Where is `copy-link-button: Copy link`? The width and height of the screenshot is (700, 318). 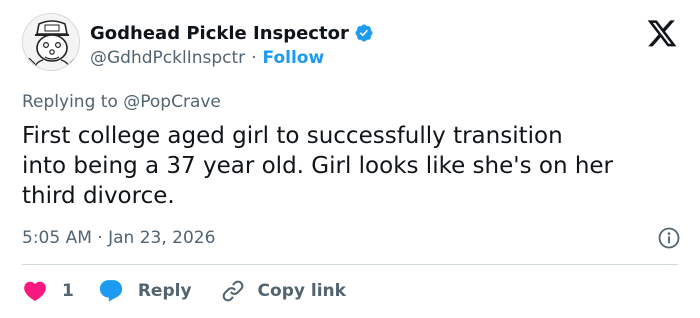
copy-link-button: Copy link is located at coordinates (283, 291).